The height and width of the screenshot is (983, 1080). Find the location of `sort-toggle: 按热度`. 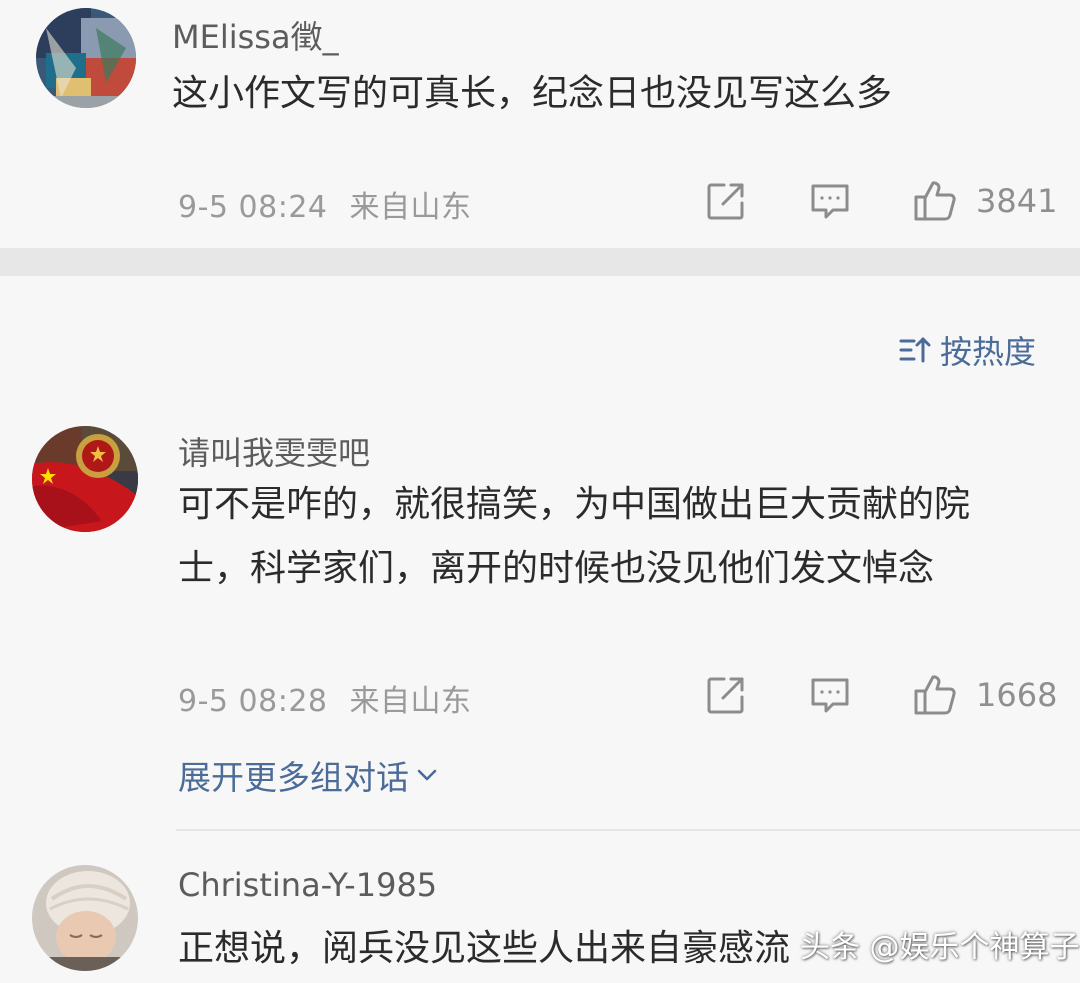

sort-toggle: 按热度 is located at coordinates (967, 350).